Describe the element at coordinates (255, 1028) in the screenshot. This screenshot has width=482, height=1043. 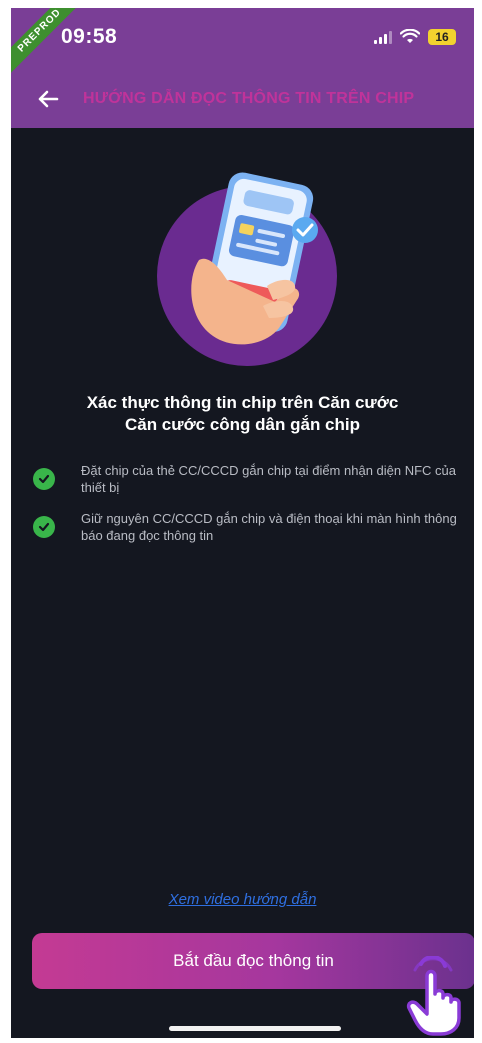
I see `home-indicator` at that location.